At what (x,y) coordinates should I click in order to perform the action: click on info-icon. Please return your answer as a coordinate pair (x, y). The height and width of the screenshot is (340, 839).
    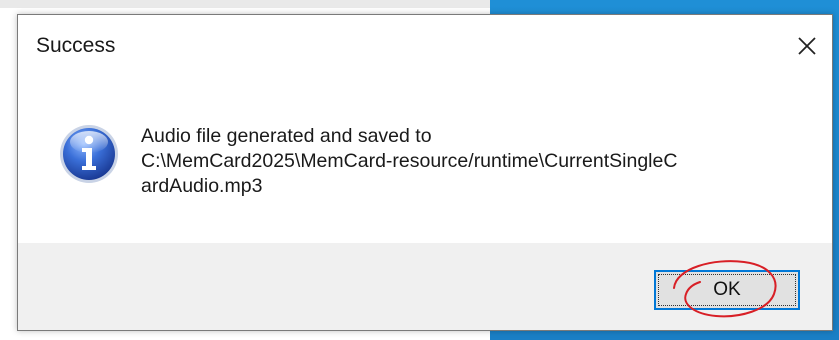
    Looking at the image, I should click on (89, 154).